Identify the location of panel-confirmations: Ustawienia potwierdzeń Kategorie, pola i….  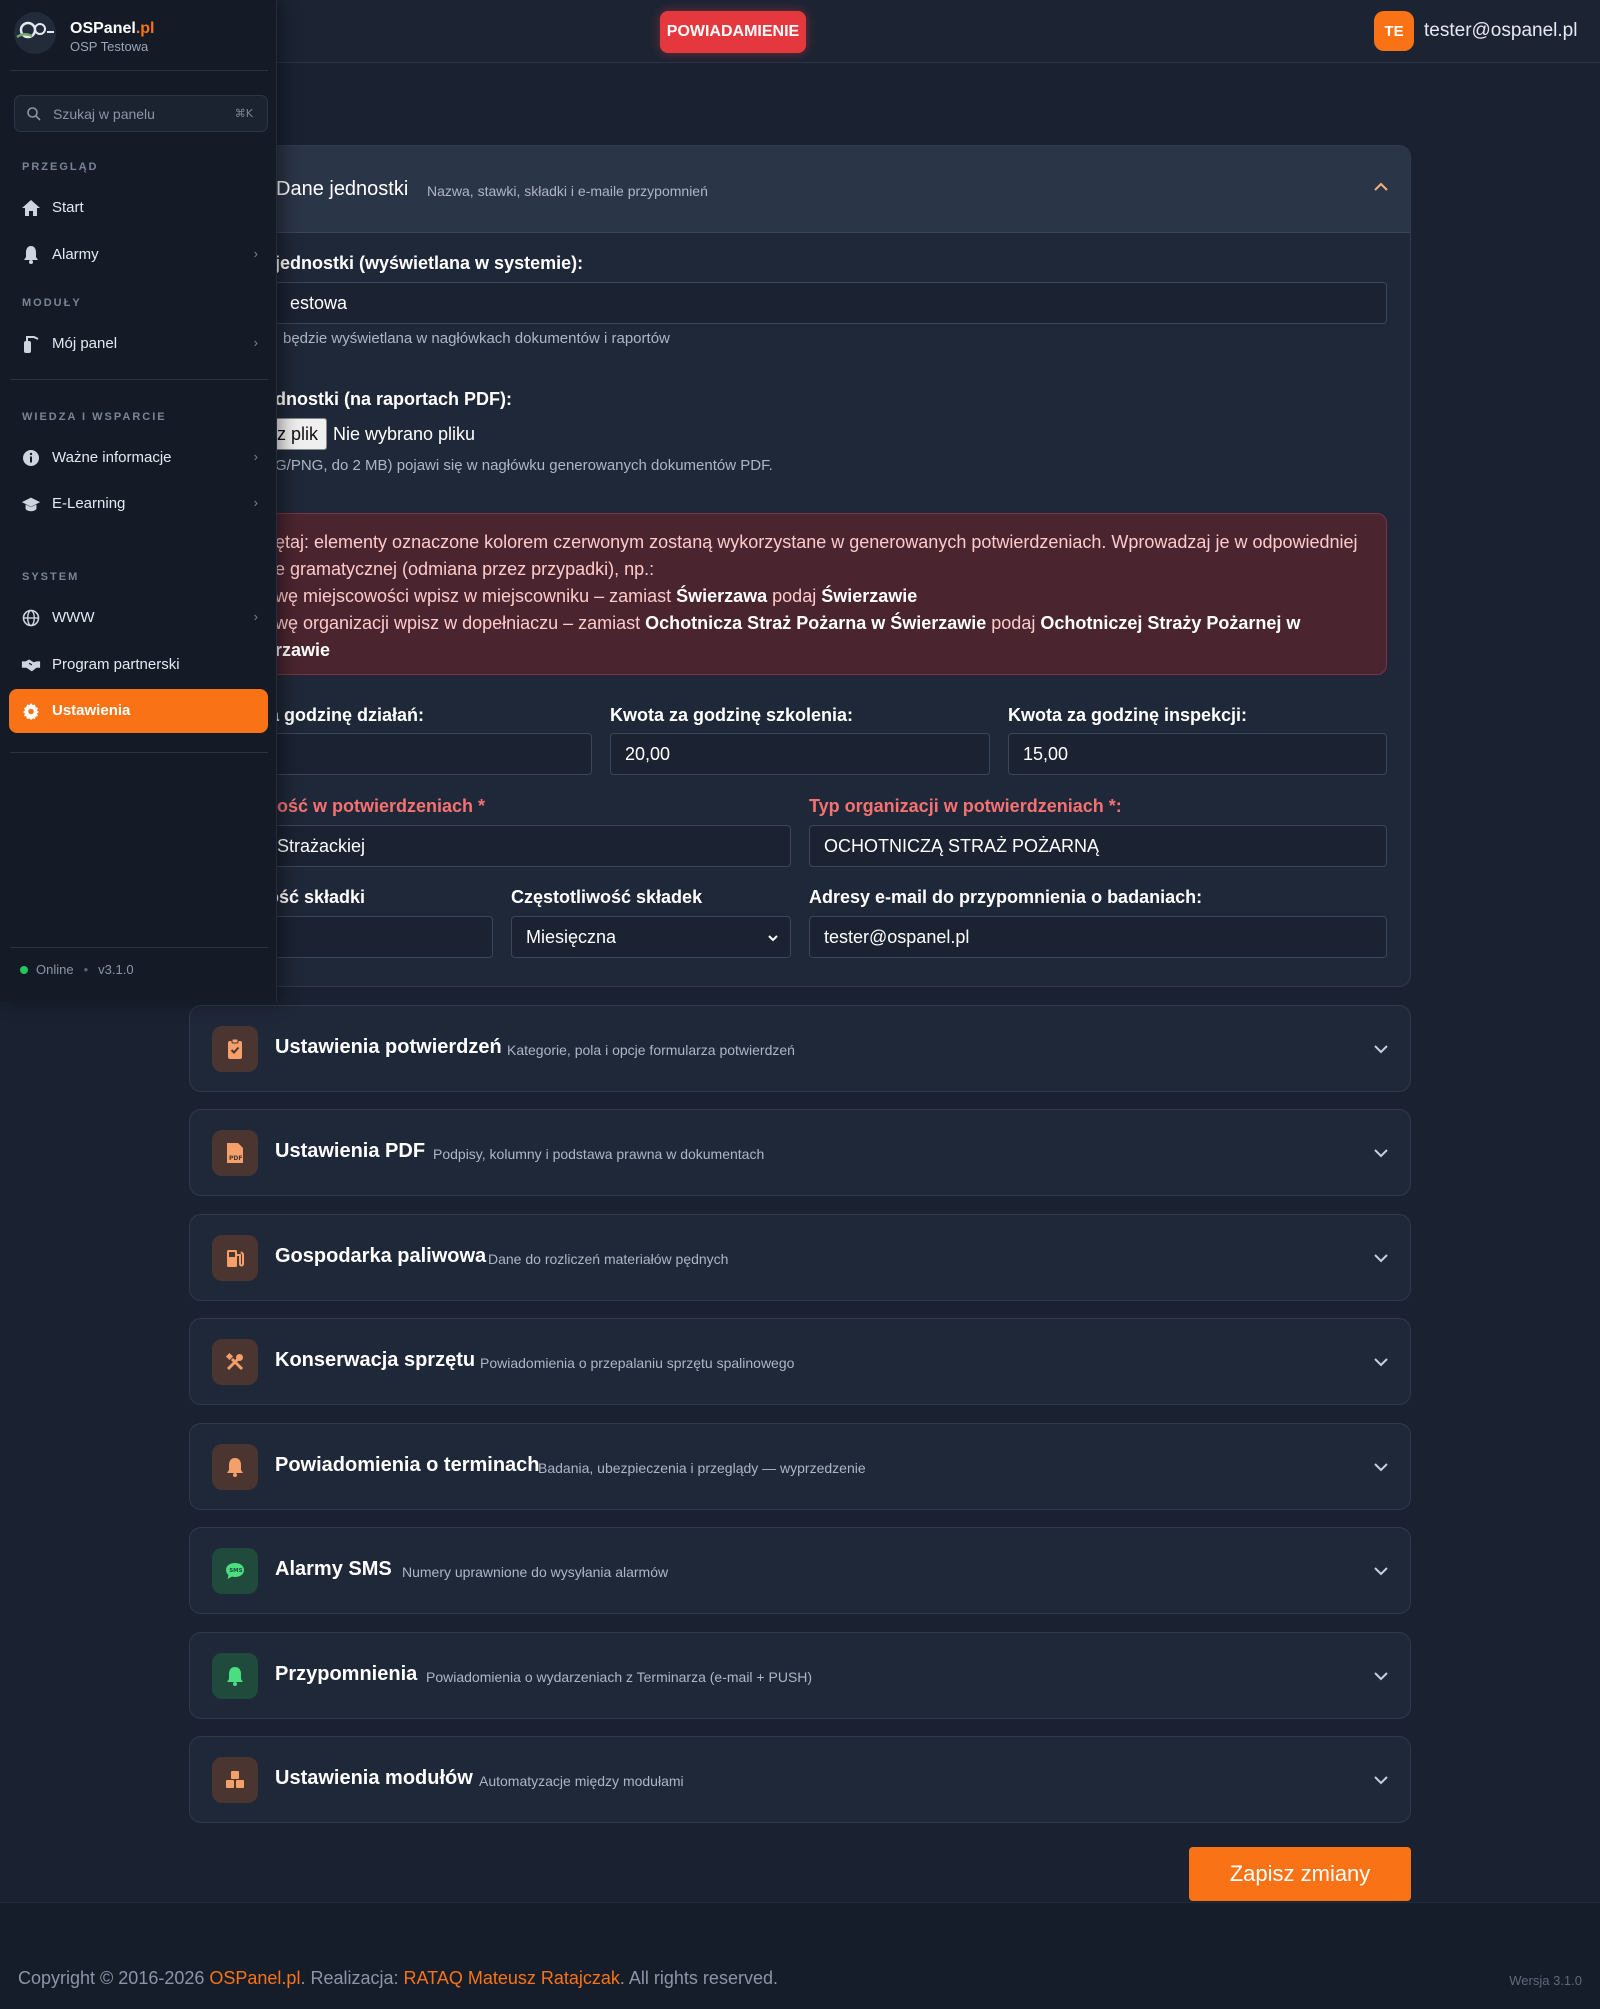
(800, 1048).